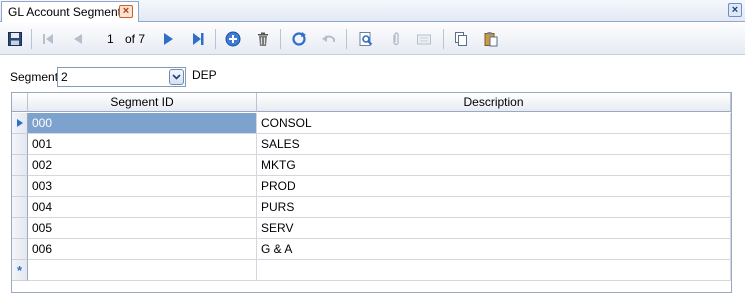 The height and width of the screenshot is (293, 745). I want to click on table-row: 000 CONSOL, so click(371, 123).